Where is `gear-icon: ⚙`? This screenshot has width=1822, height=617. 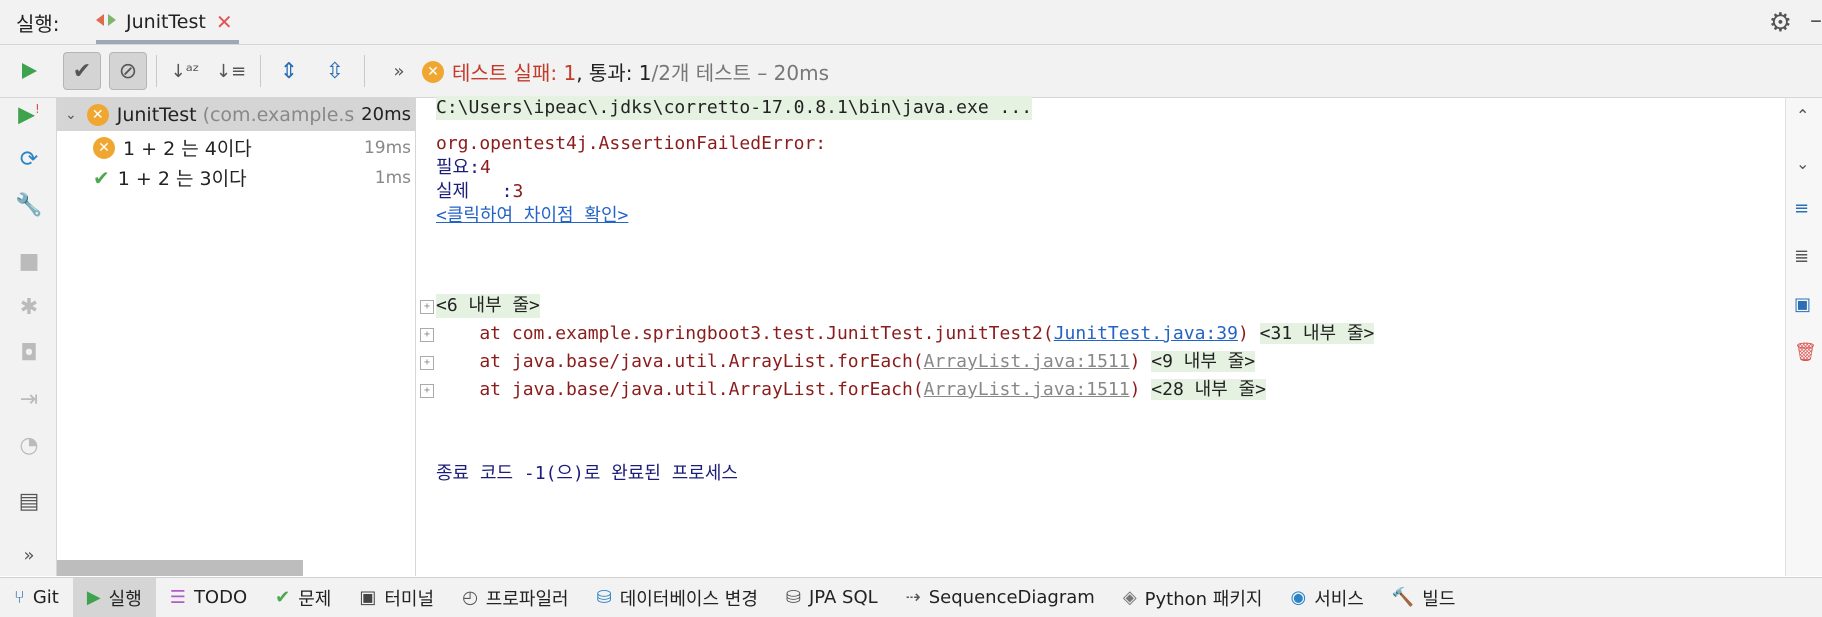 gear-icon: ⚙ is located at coordinates (1780, 23).